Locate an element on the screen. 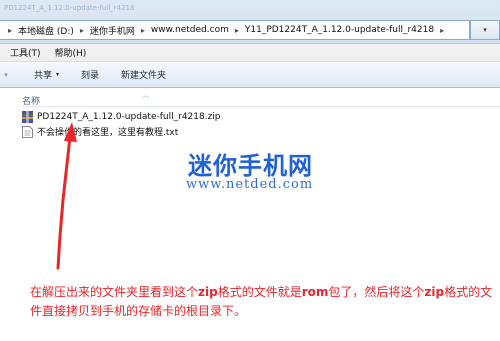  command-toolbar: ▾ 共享 ▾ 刻录 新建文件夹 is located at coordinates (250, 75).